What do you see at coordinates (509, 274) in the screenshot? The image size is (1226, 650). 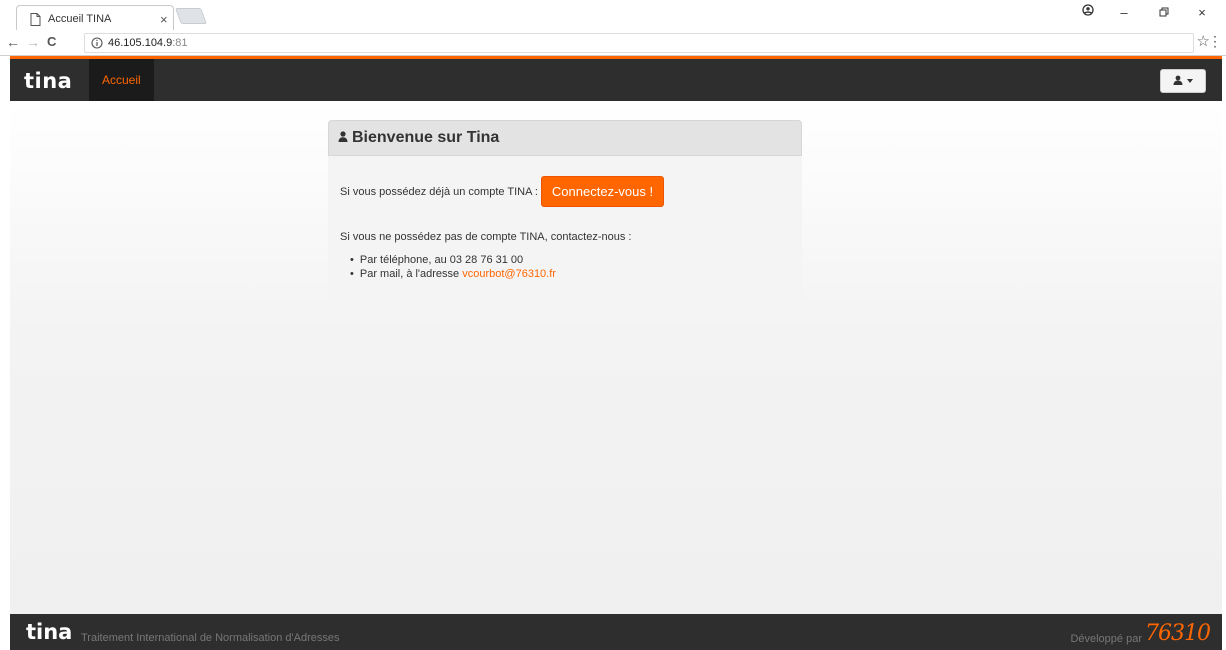 I see `mail-link: vcourbot@76310.fr` at bounding box center [509, 274].